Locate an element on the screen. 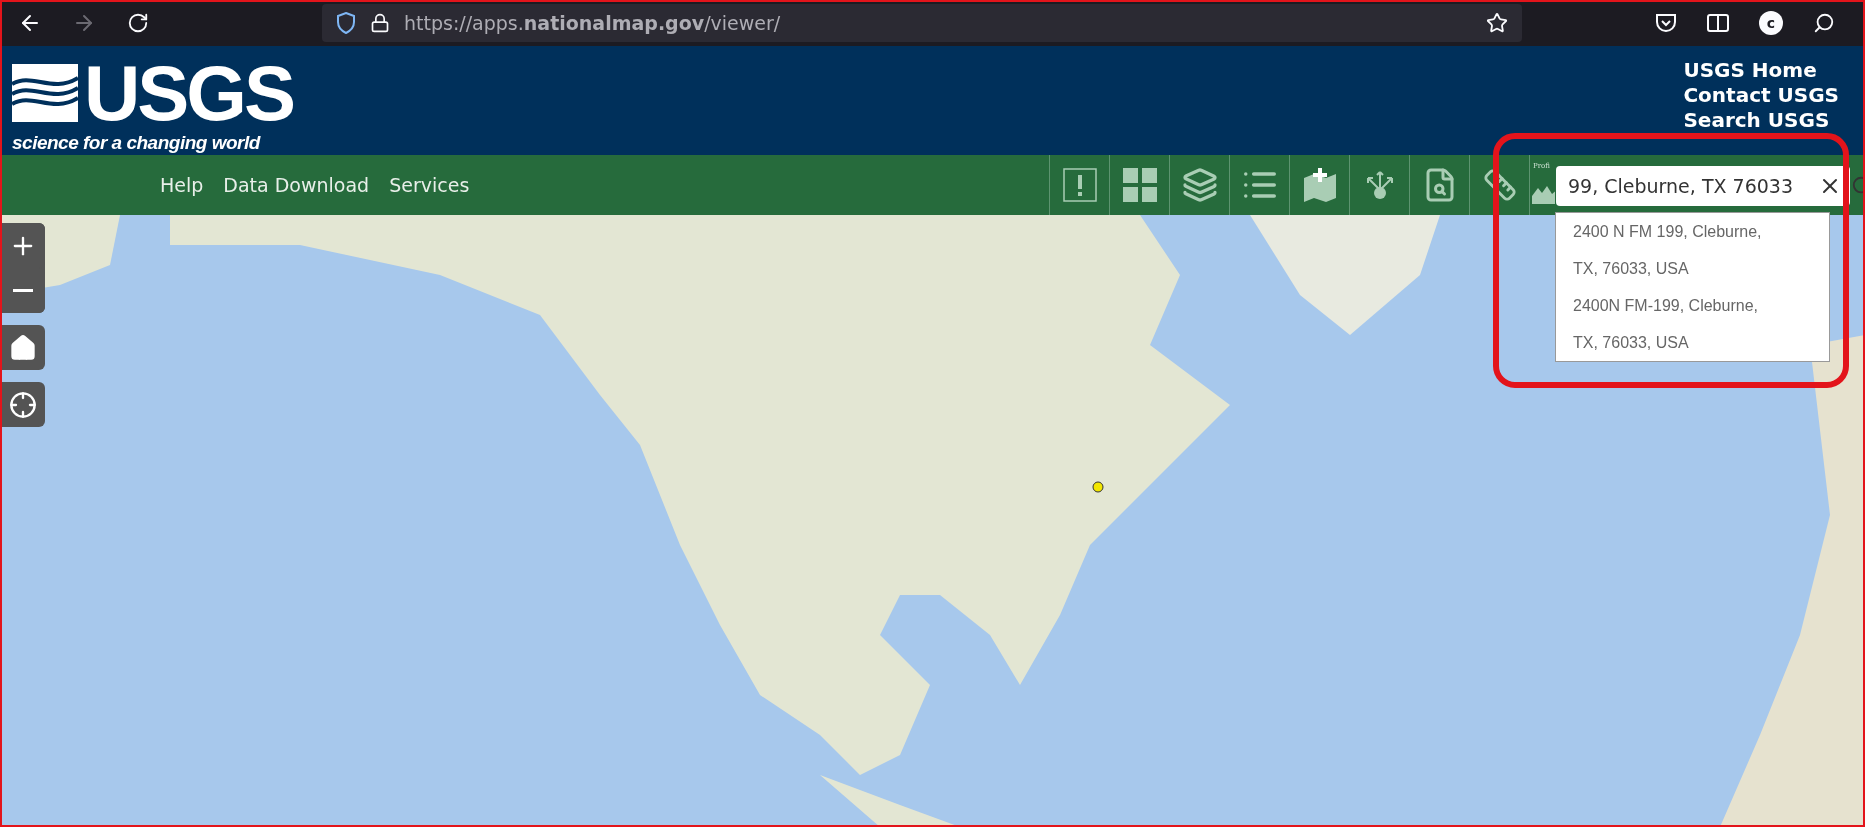 The image size is (1865, 827). nav-link: Services is located at coordinates (429, 185).